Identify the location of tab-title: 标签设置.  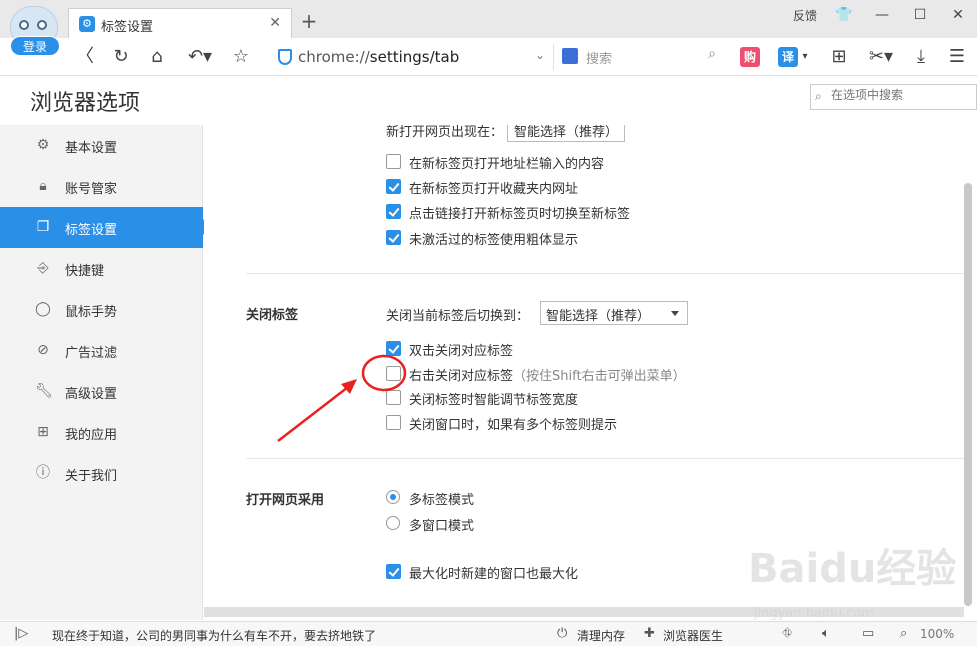
(127, 27).